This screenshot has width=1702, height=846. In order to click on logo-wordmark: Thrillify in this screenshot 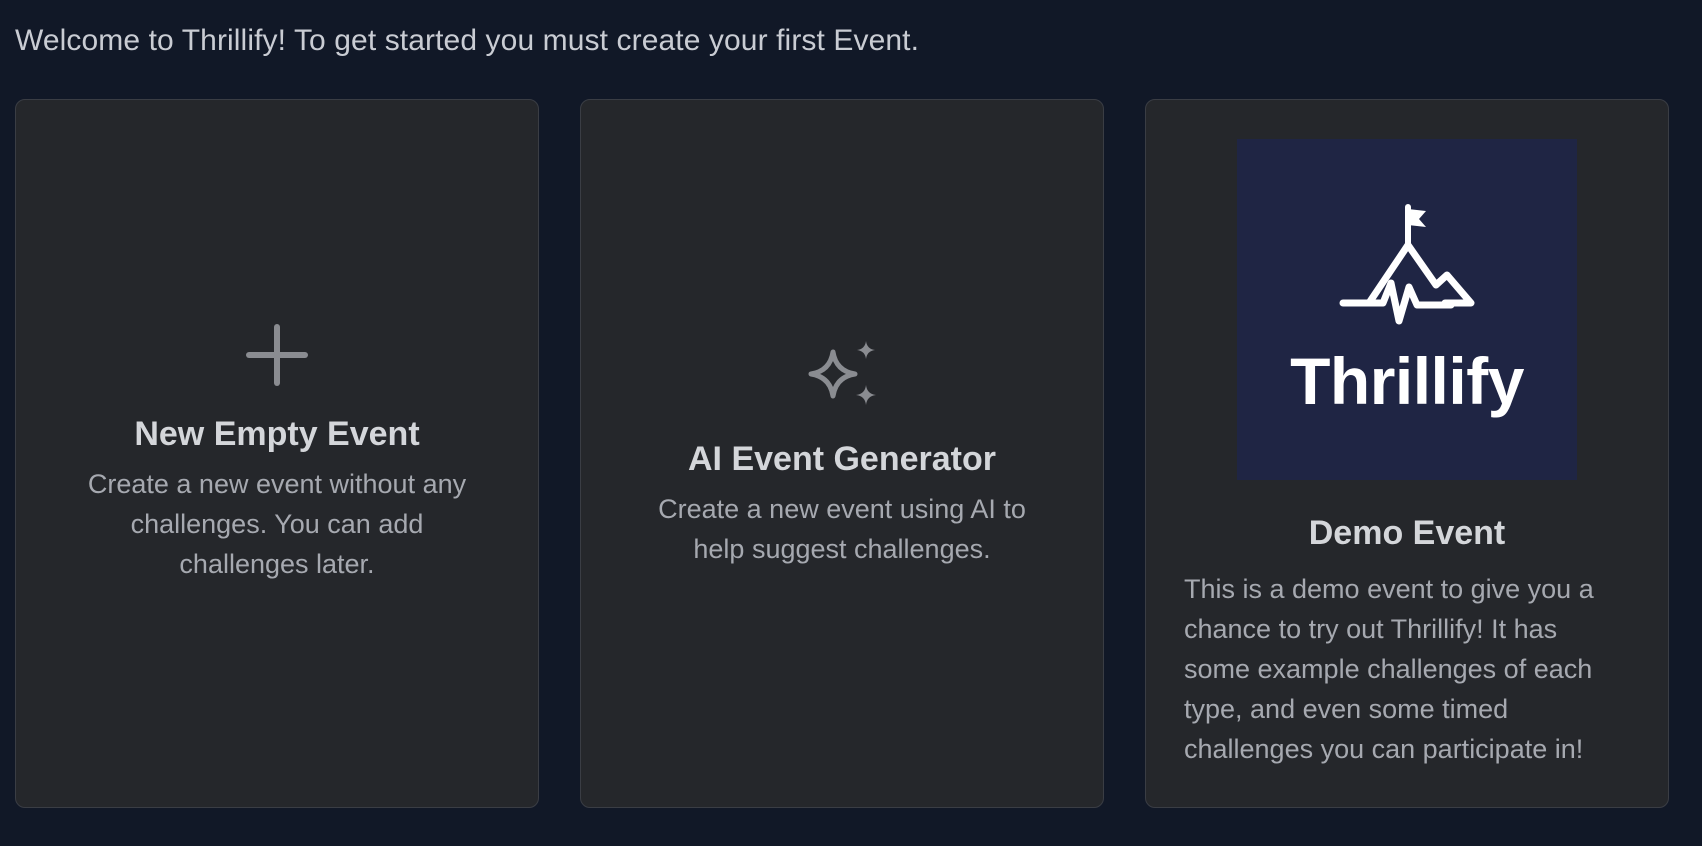, I will do `click(1407, 380)`.